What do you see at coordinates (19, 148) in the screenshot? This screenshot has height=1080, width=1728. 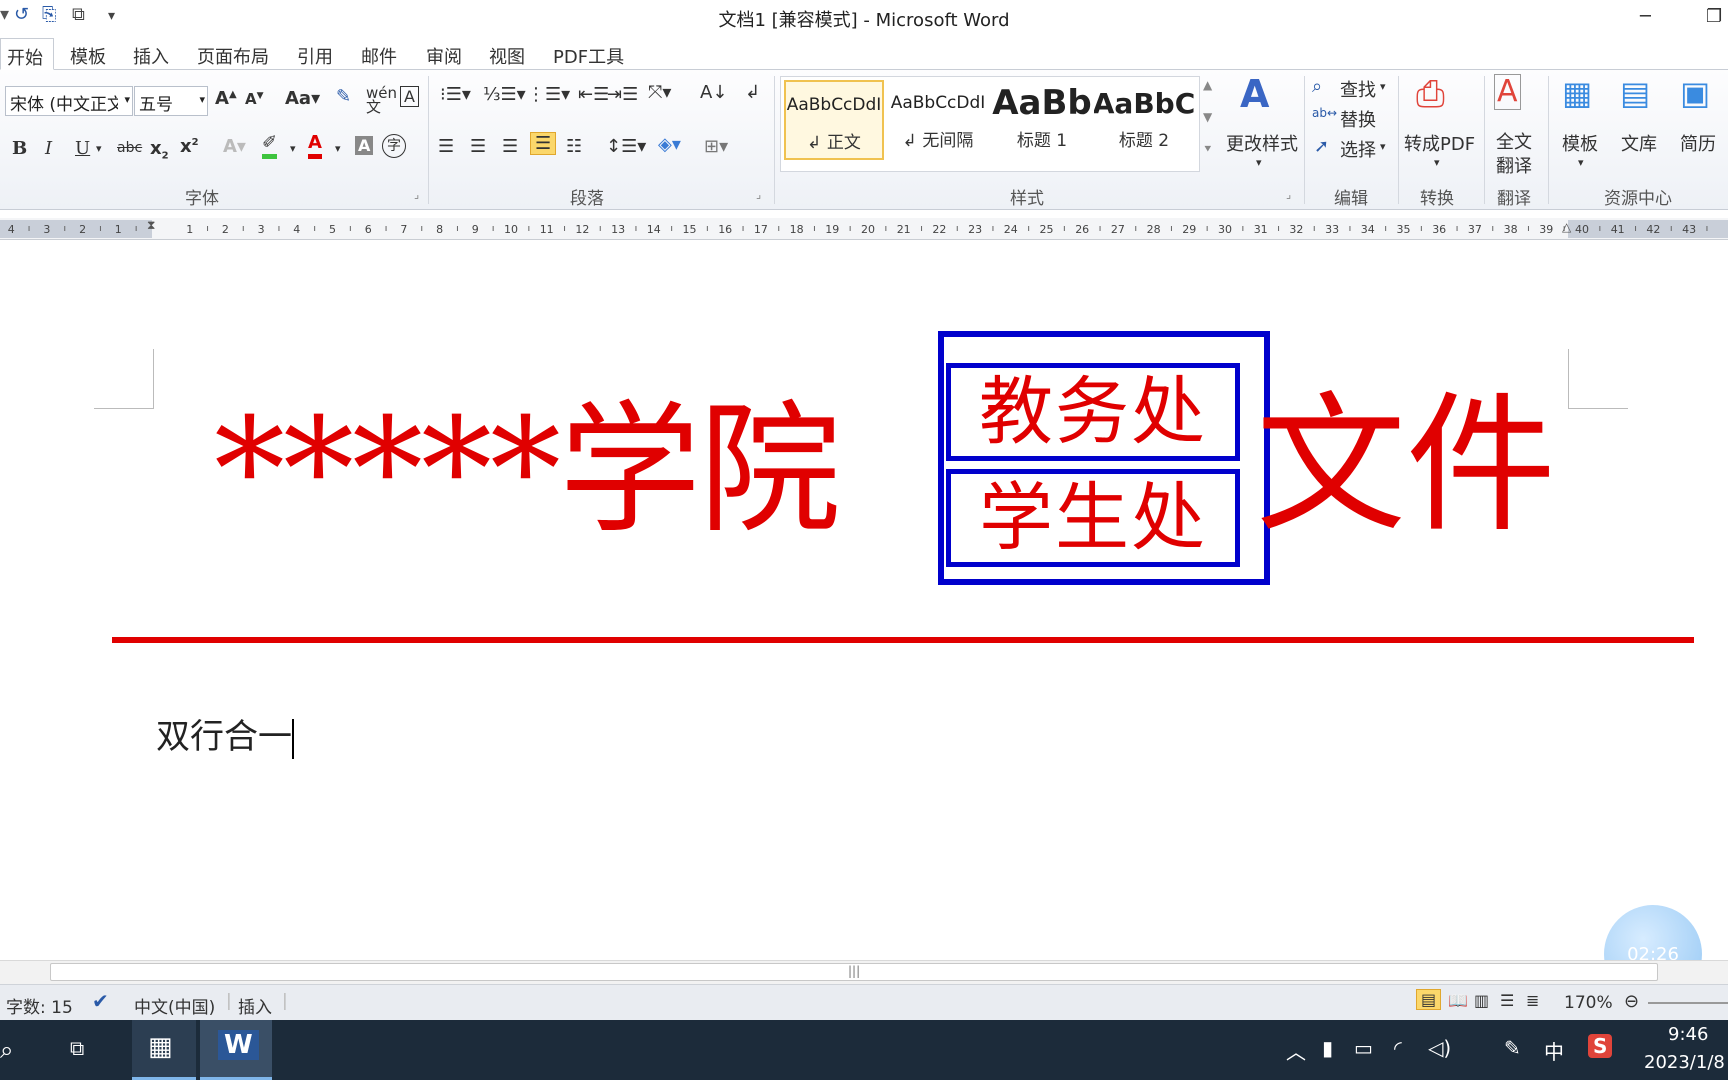 I see `bold-button: B` at bounding box center [19, 148].